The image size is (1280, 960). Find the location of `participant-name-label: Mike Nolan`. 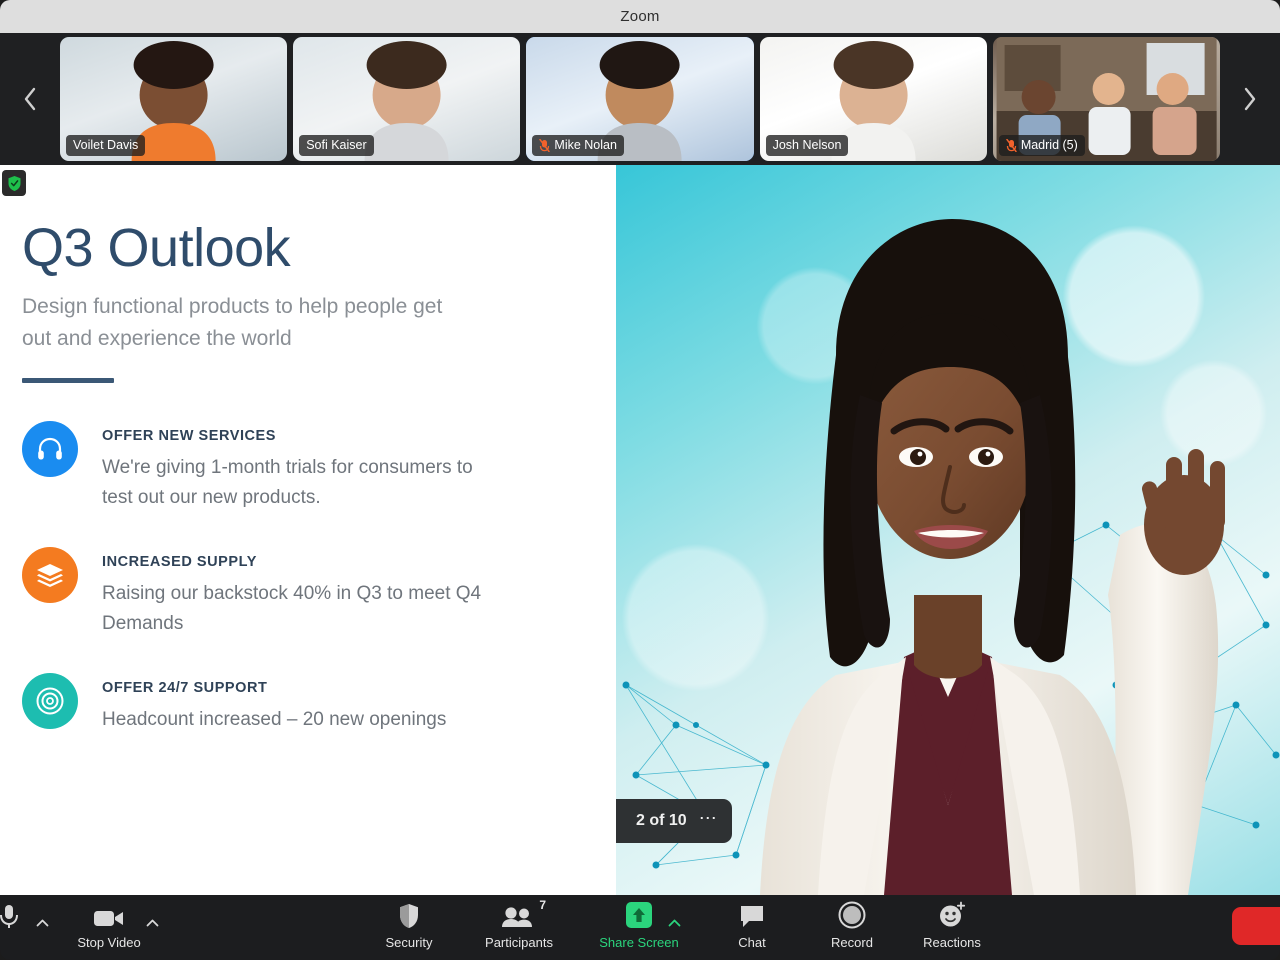

participant-name-label: Mike Nolan is located at coordinates (578, 145).